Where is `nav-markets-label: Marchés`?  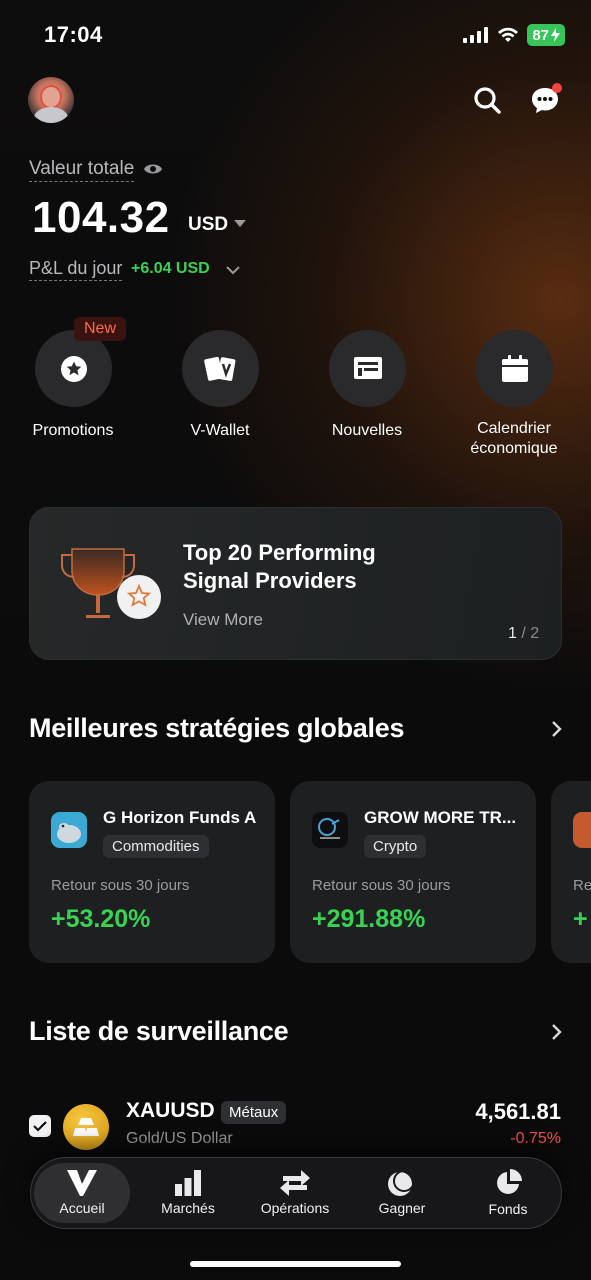
nav-markets-label: Marchés is located at coordinates (188, 1208).